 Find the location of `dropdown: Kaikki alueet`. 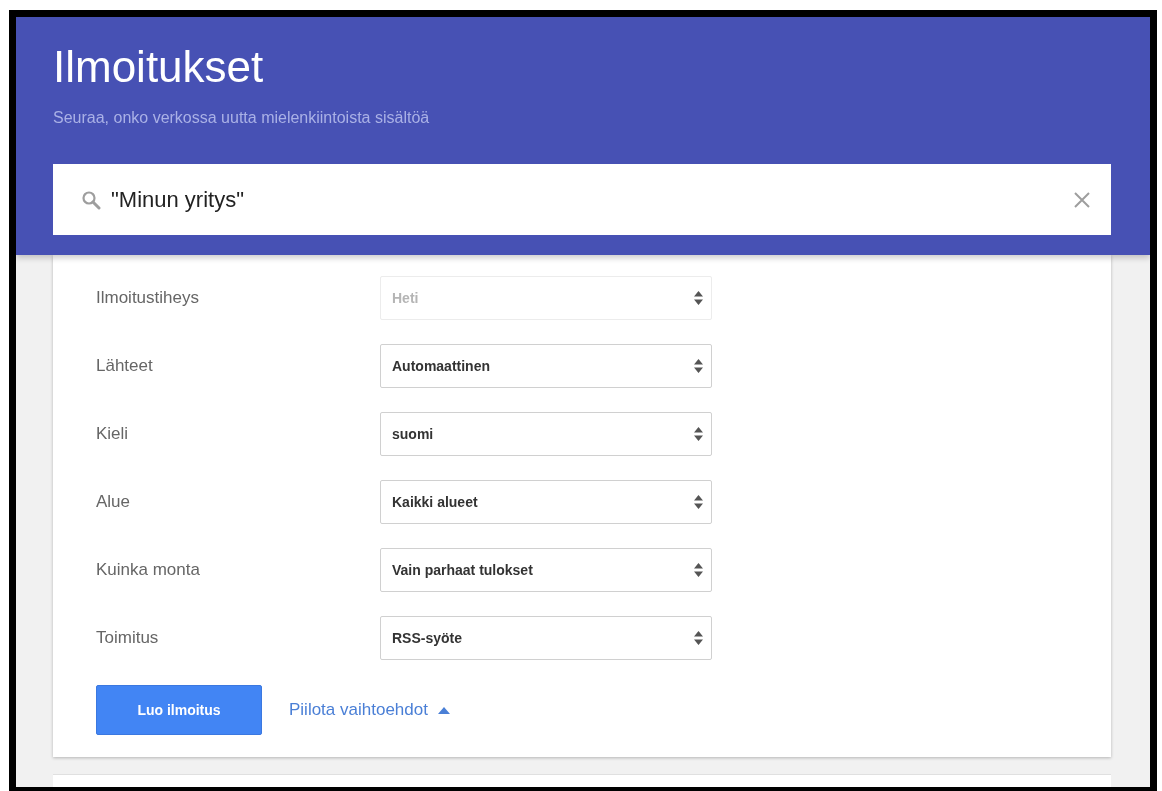

dropdown: Kaikki alueet is located at coordinates (546, 502).